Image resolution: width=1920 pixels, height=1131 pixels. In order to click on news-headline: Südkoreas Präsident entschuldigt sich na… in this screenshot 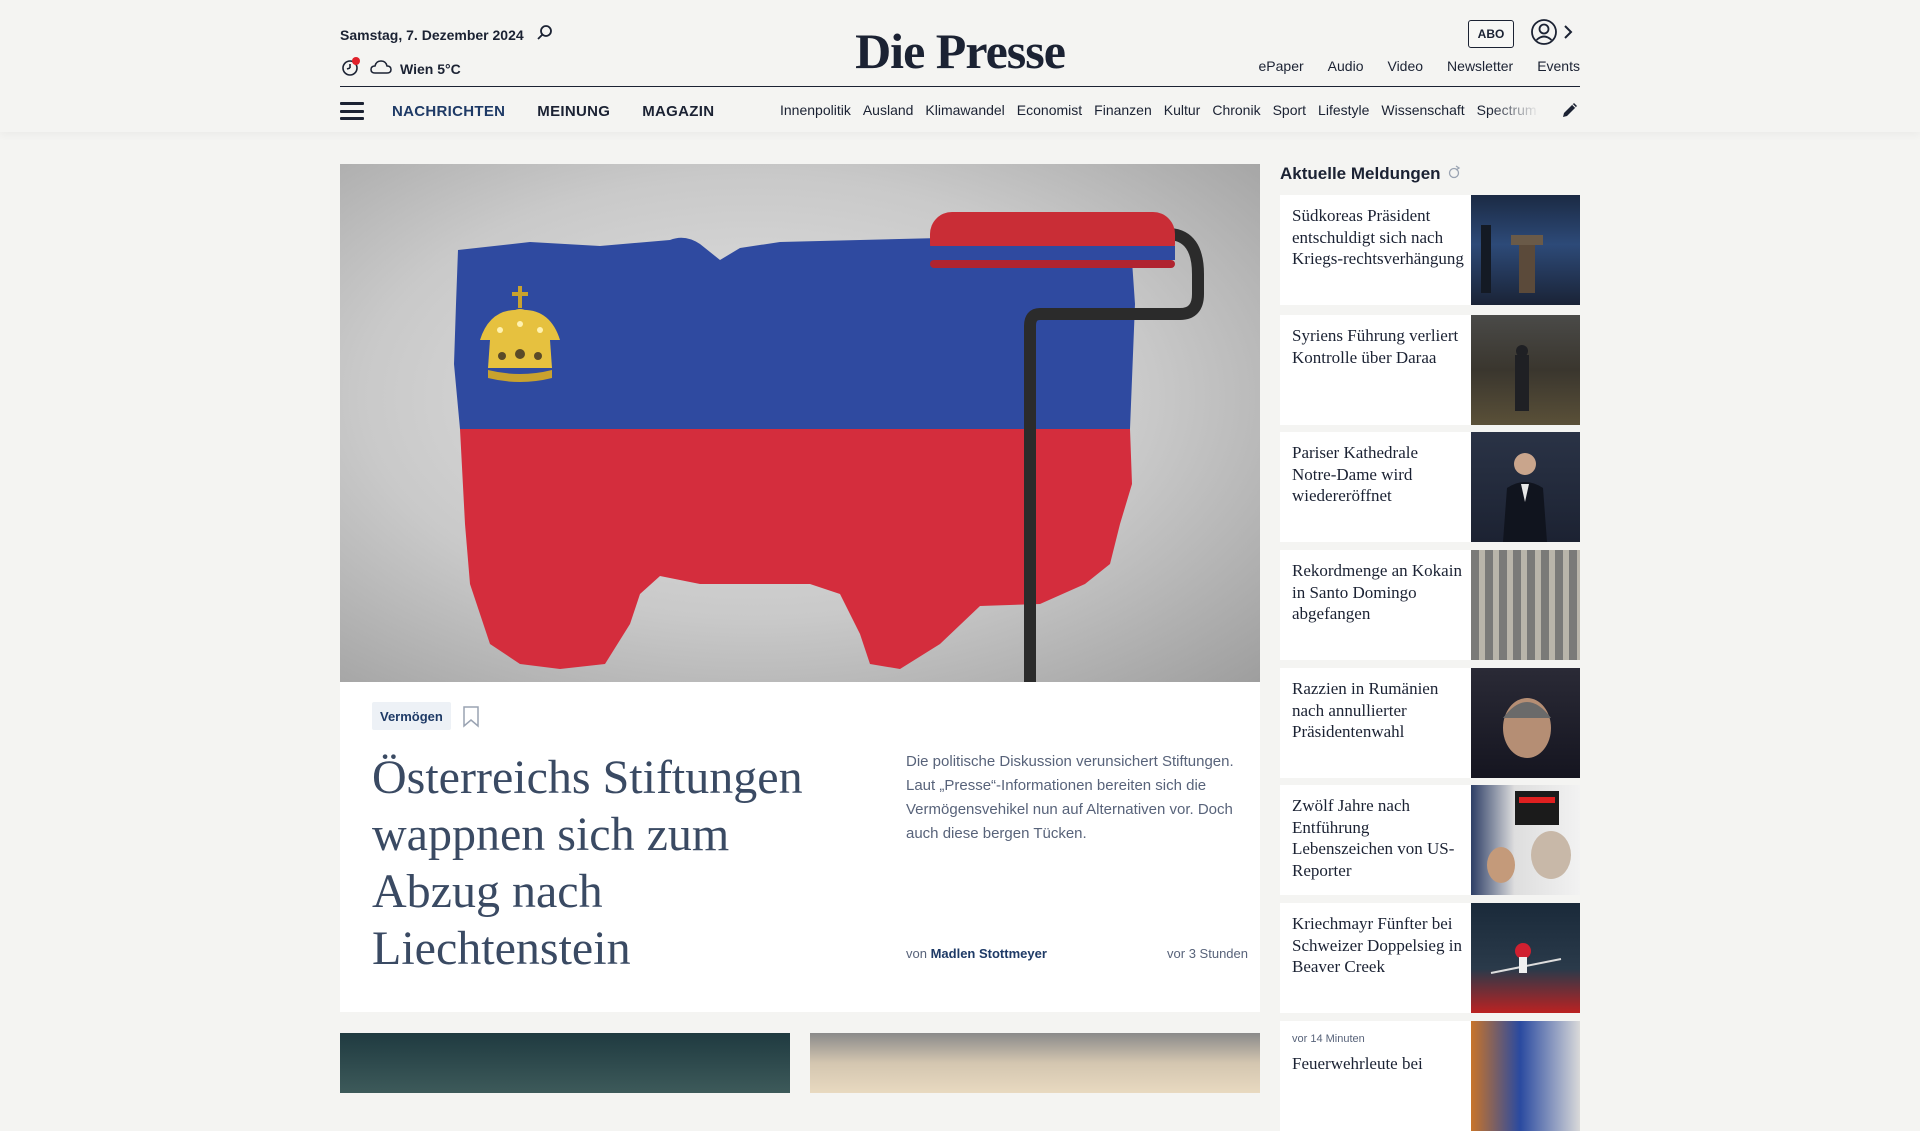, I will do `click(1378, 237)`.